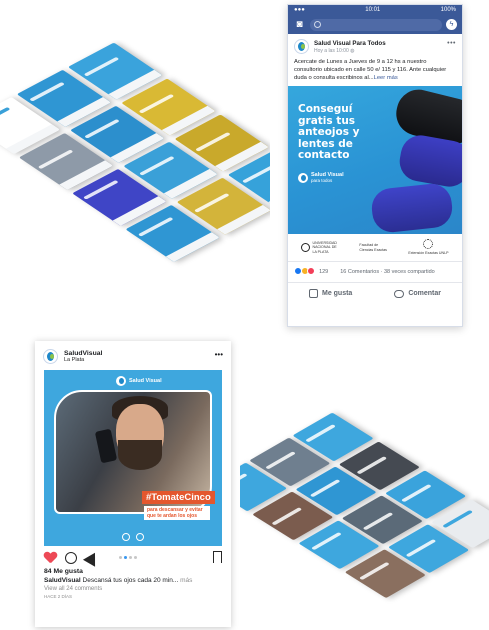 The height and width of the screenshot is (630, 489). I want to click on camera-icon: ◙, so click(299, 24).